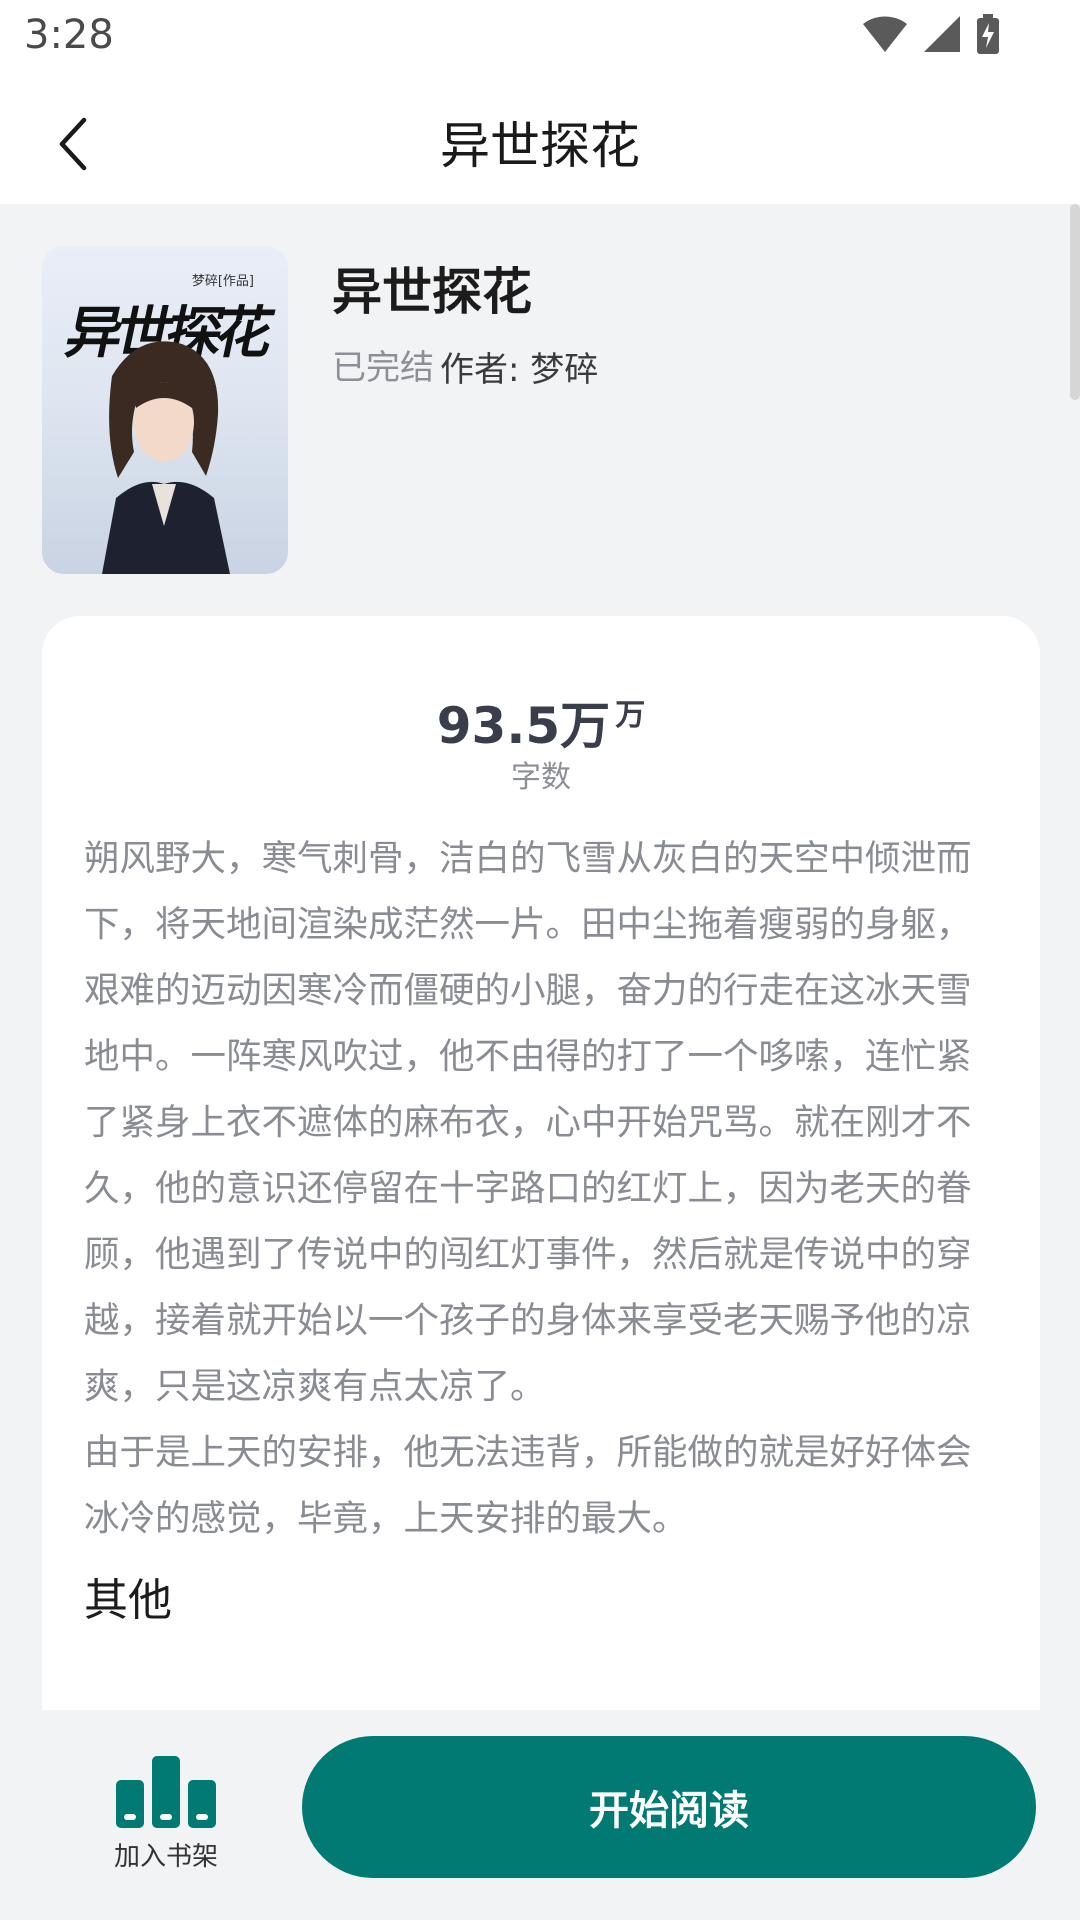  What do you see at coordinates (630, 715) in the screenshot?
I see `word-count-unit: 万` at bounding box center [630, 715].